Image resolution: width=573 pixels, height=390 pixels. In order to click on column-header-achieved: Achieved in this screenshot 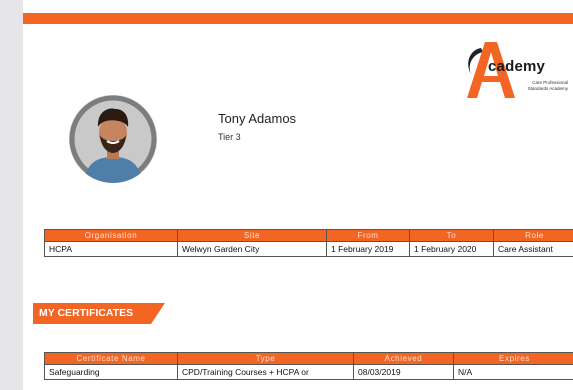, I will do `click(403, 358)`.